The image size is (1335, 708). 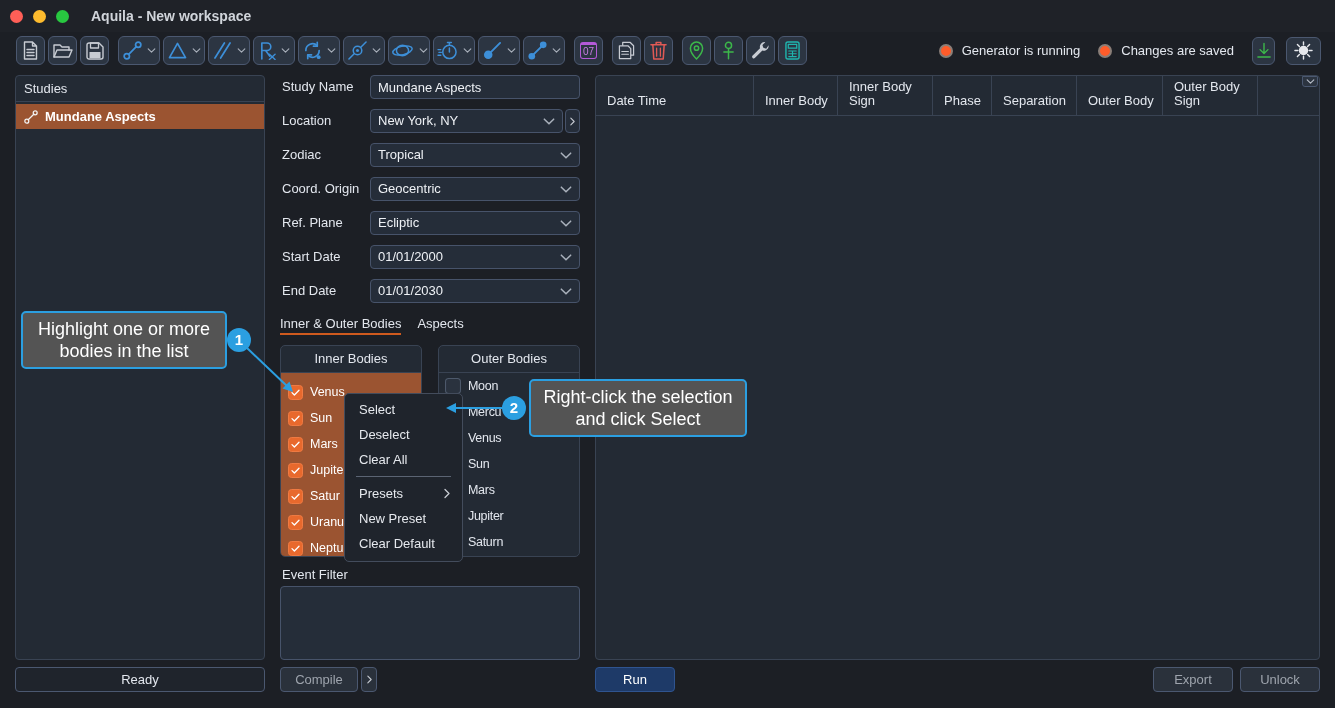 I want to click on select-field: 01/01/2000, so click(x=475, y=257).